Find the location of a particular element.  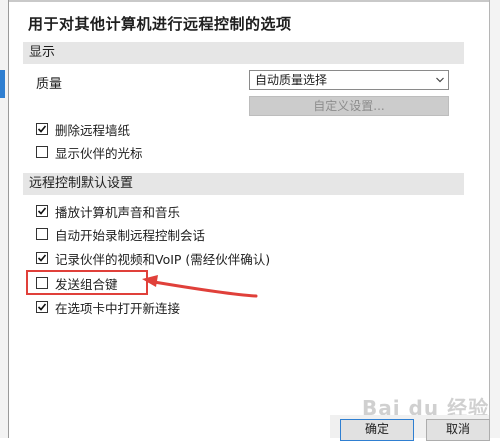

checkbox-label: 播放计算机声音和音乐 is located at coordinates (118, 212).